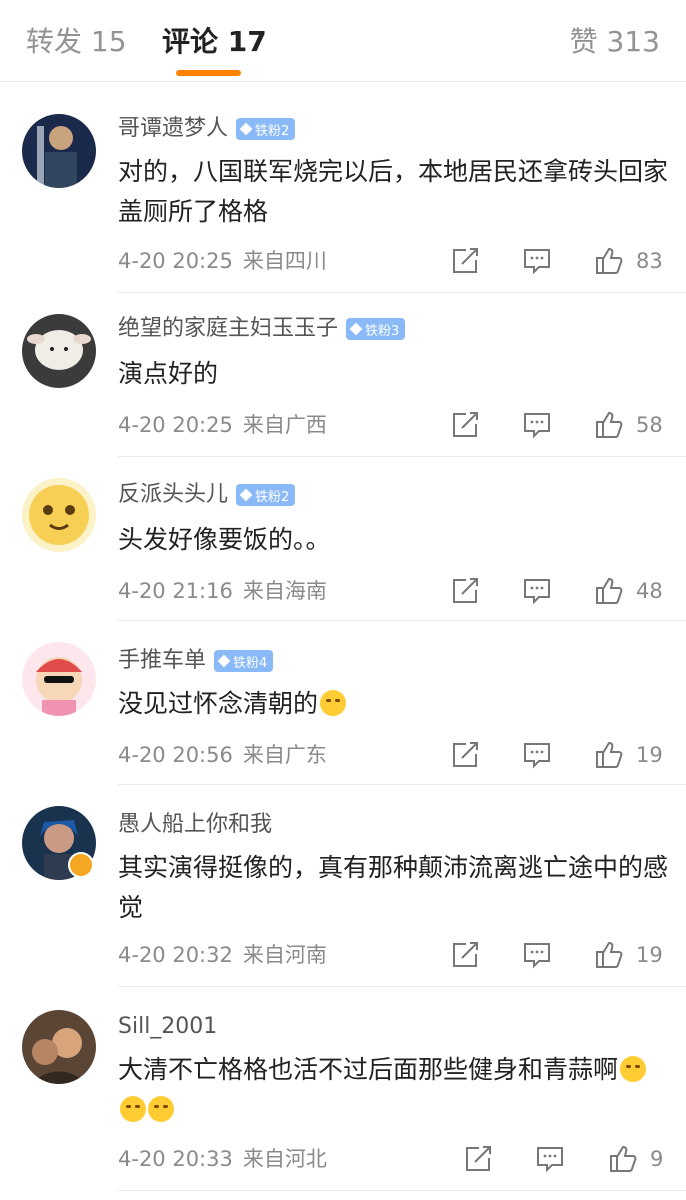  What do you see at coordinates (394, 1090) in the screenshot?
I see `comment-text: 大清不亡格格也活不过后面那些健身和青蒜啊` at bounding box center [394, 1090].